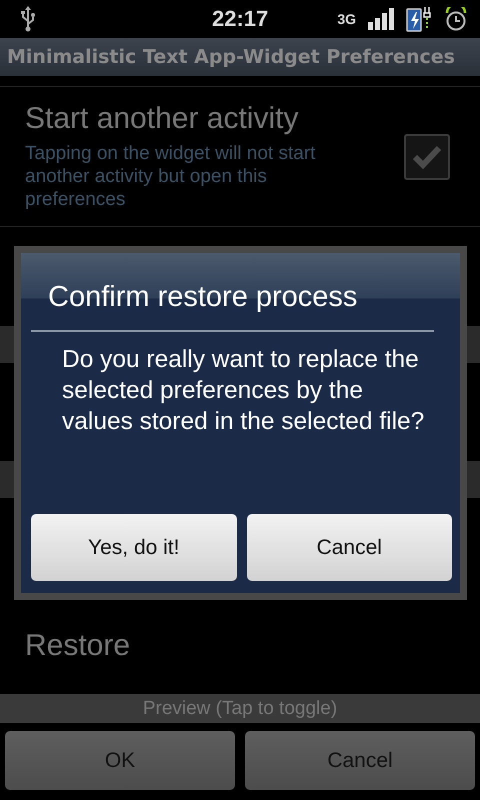  I want to click on preference-title: Start another activity, so click(162, 119).